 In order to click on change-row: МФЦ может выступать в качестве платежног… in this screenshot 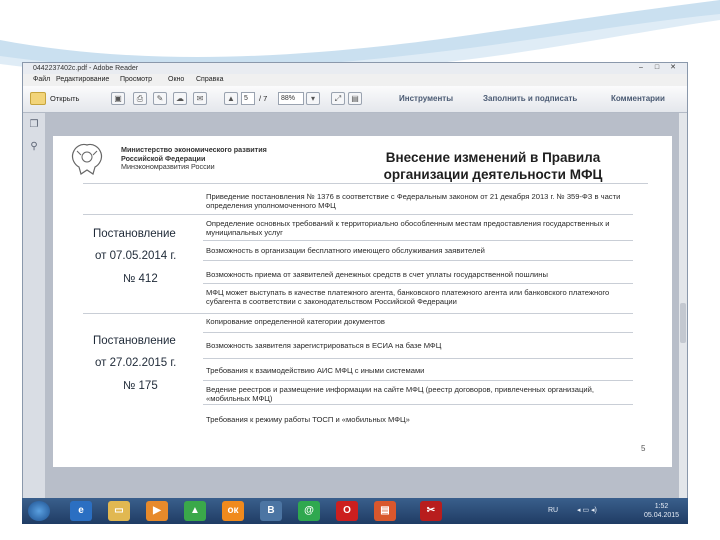, I will do `click(408, 297)`.